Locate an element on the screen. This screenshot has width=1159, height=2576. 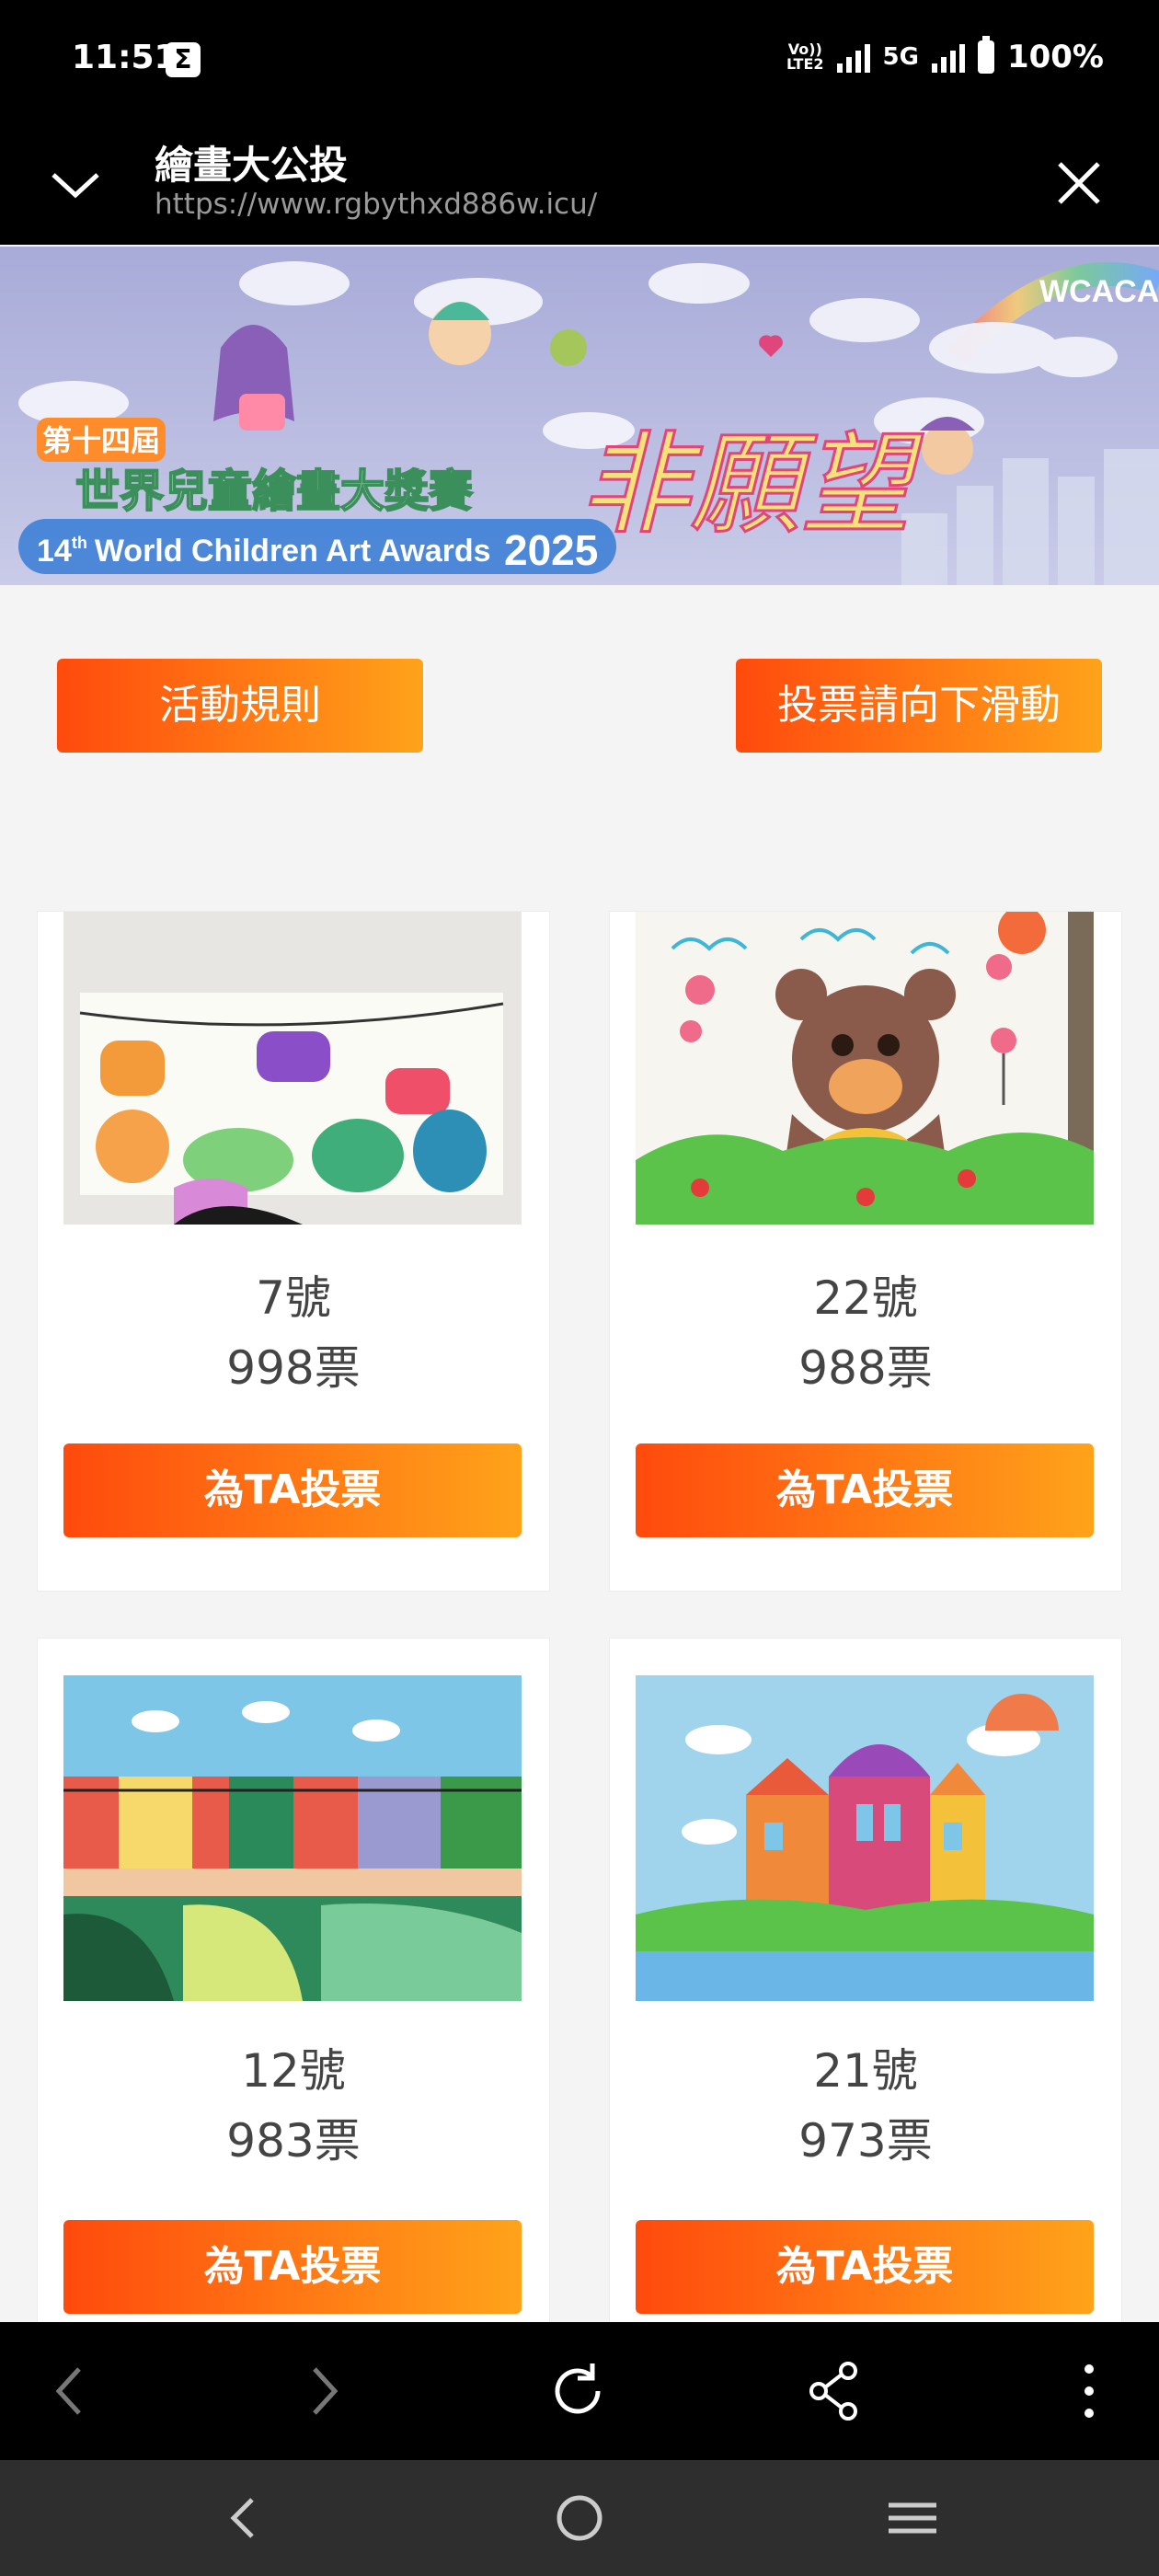
sigma-app-icon: Σ is located at coordinates (183, 59).